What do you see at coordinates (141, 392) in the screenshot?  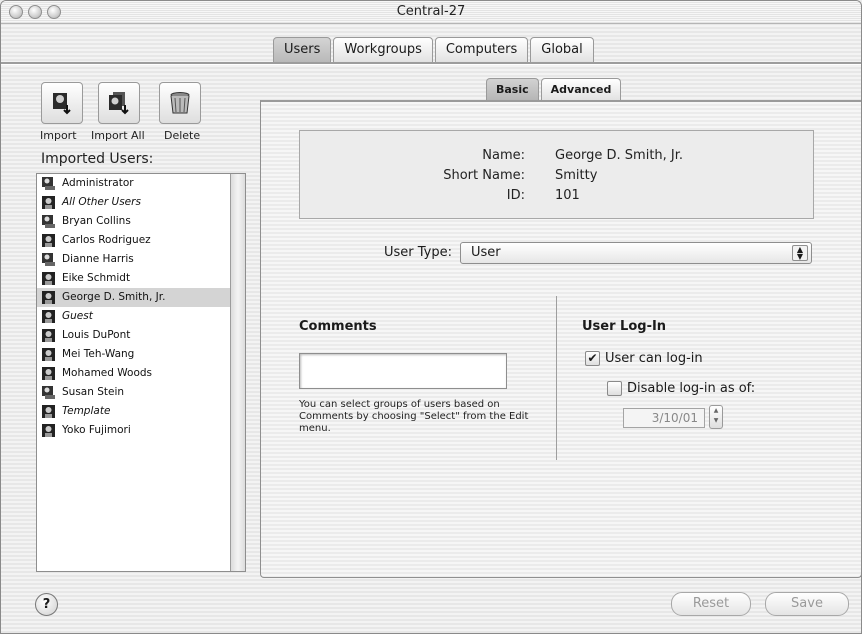 I see `user-list-item: Susan Stein` at bounding box center [141, 392].